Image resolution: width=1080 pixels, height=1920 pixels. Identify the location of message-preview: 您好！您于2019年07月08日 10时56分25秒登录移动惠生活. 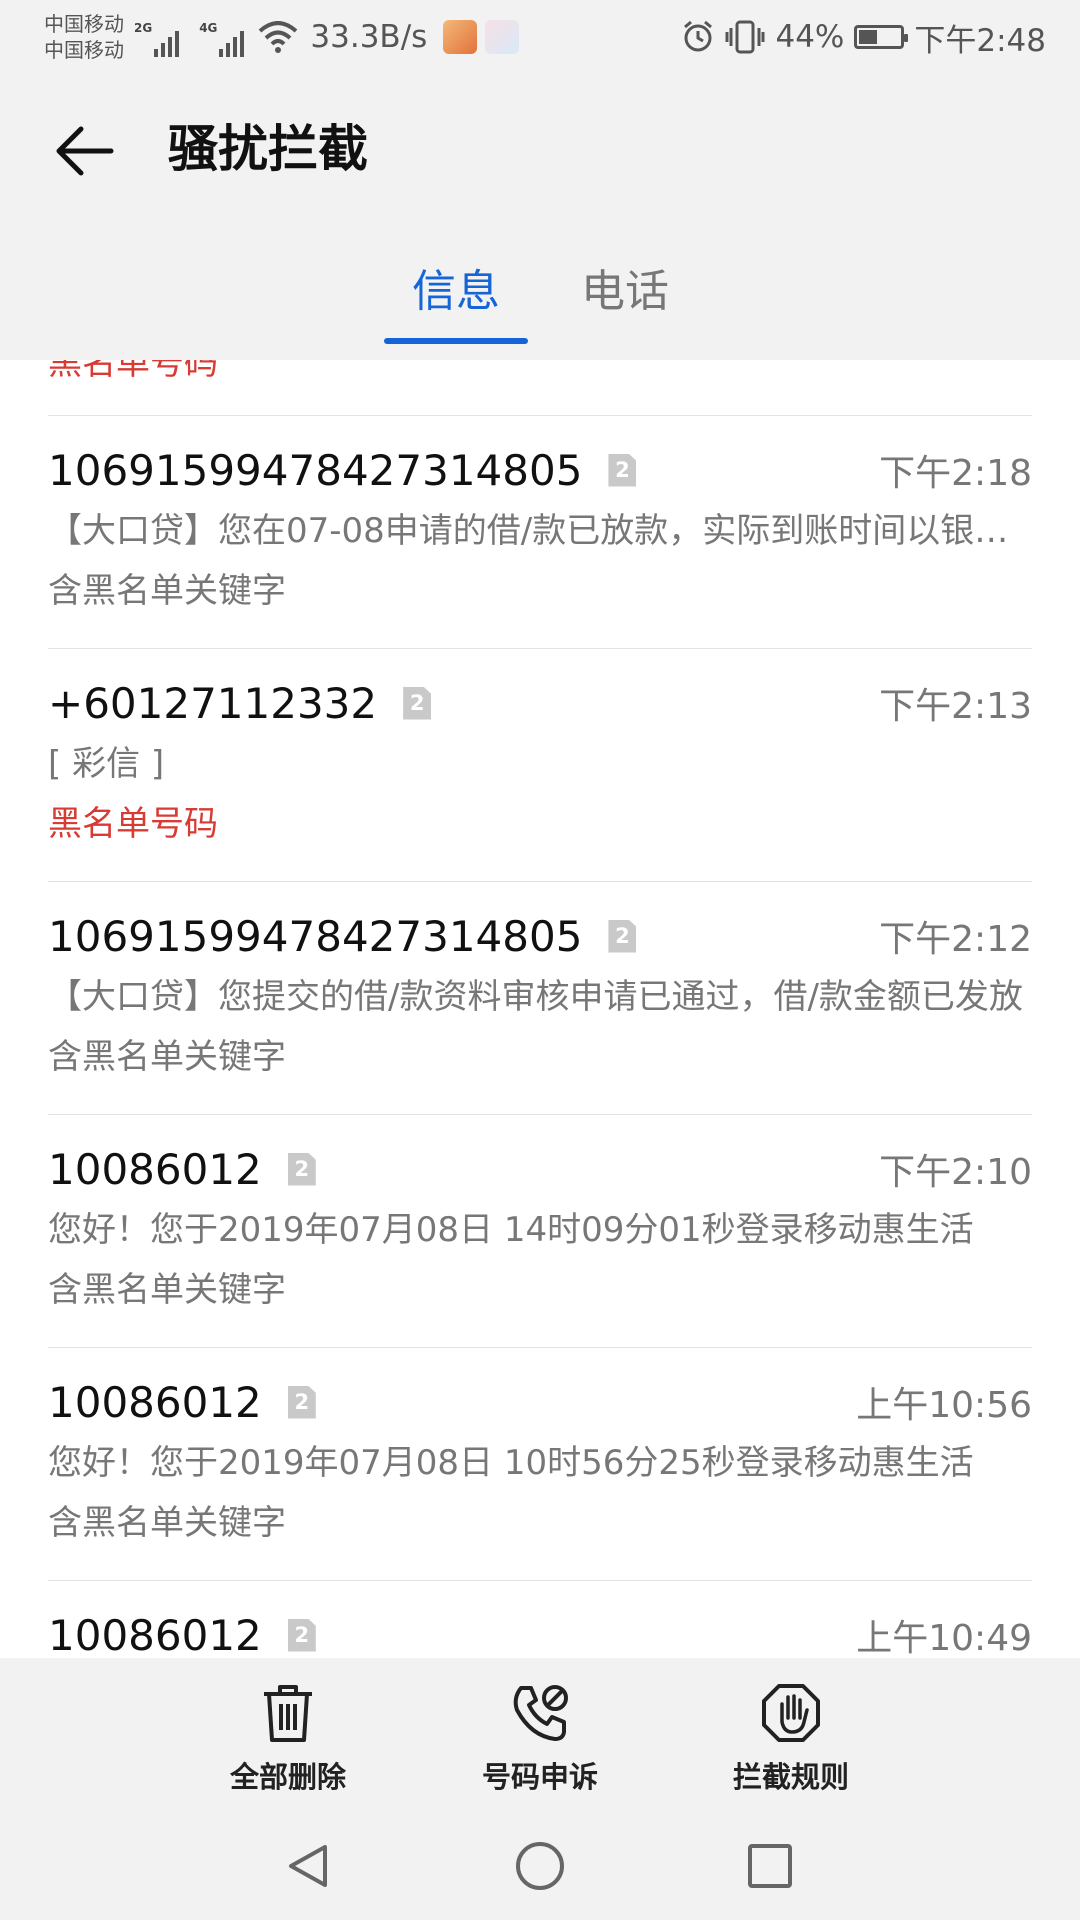
(511, 1463).